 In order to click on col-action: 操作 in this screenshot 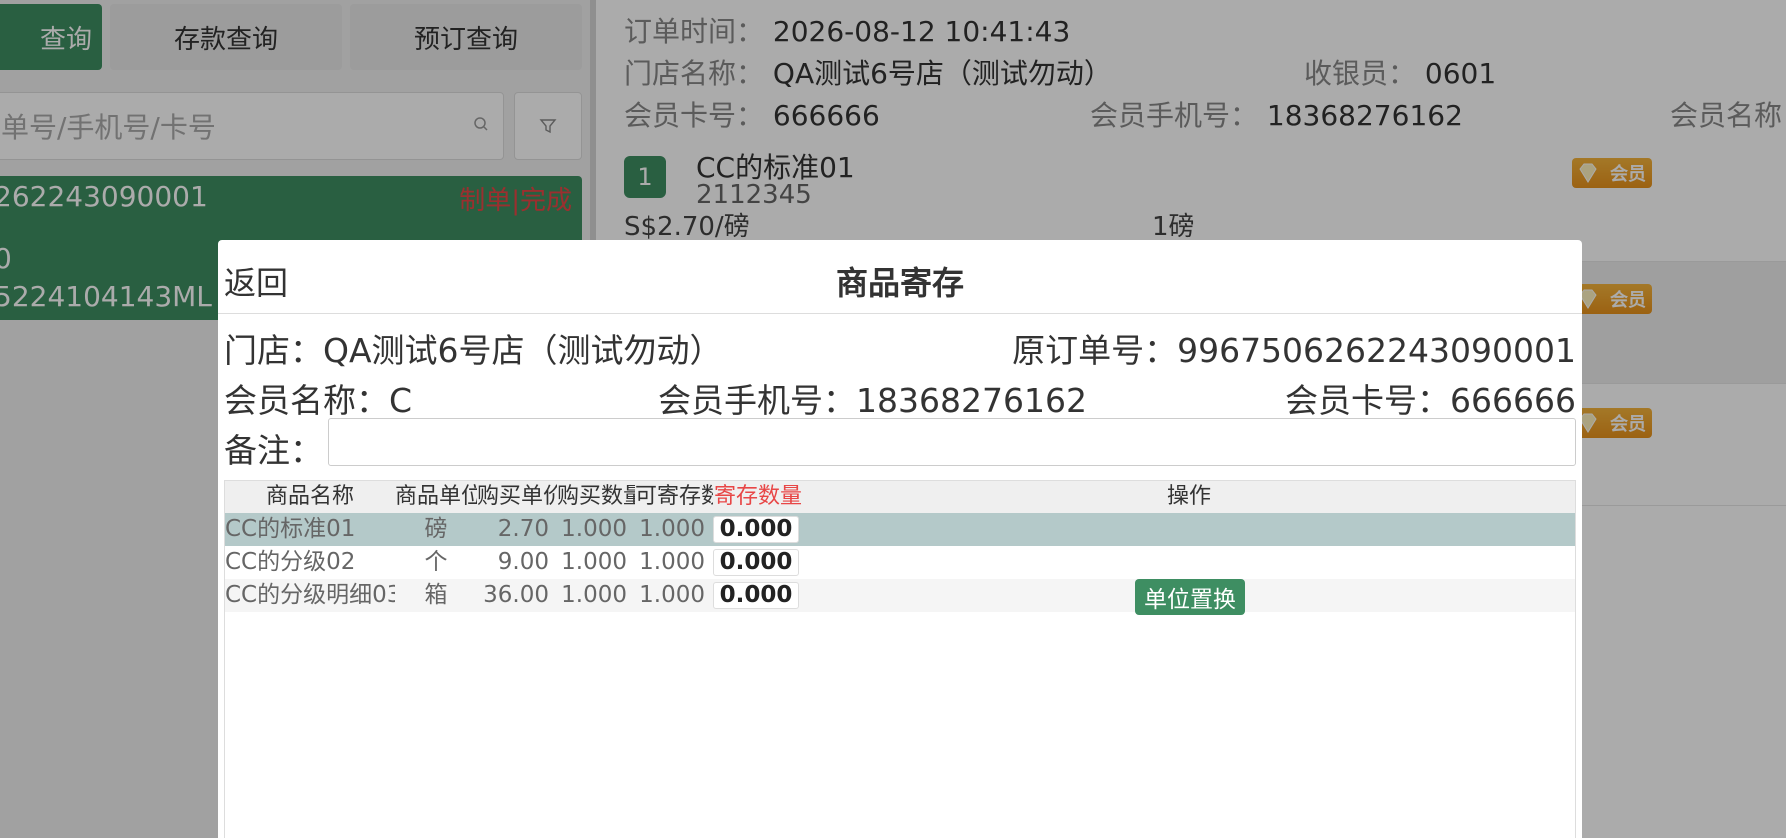, I will do `click(1188, 496)`.